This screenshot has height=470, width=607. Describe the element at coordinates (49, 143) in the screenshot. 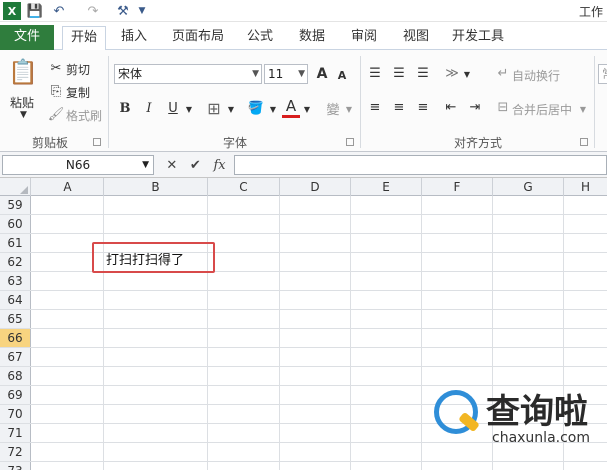

I see `clipboard-group-label: 剪贴板` at that location.